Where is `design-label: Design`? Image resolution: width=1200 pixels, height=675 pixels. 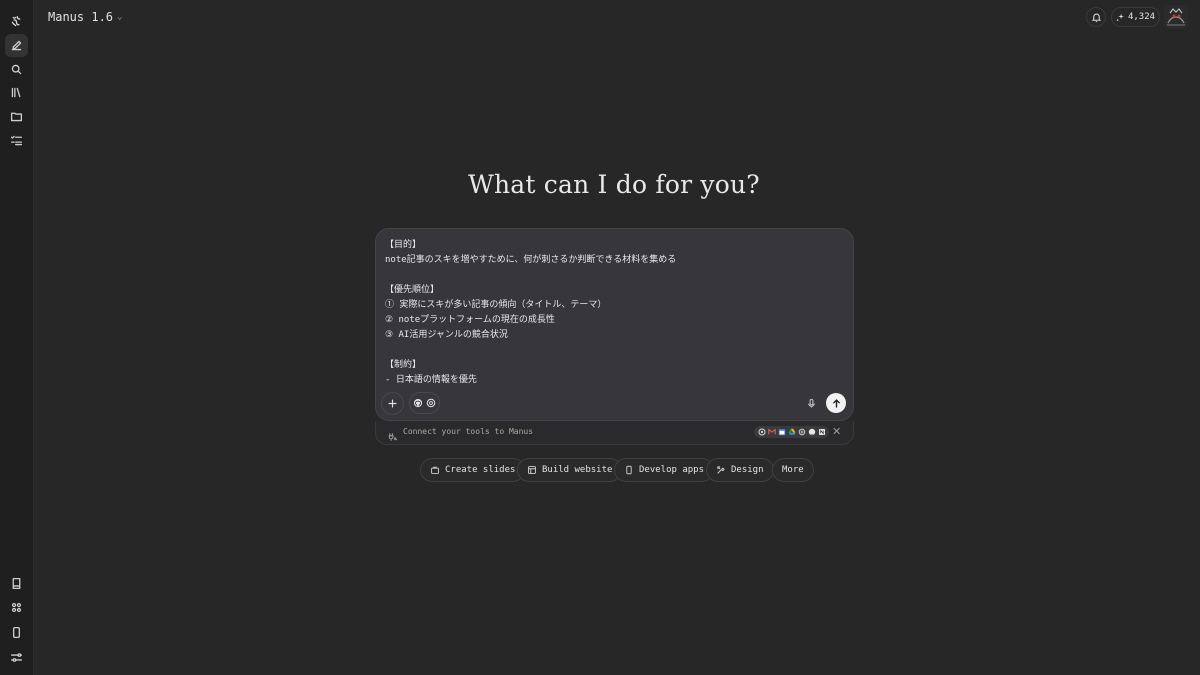
design-label: Design is located at coordinates (747, 470).